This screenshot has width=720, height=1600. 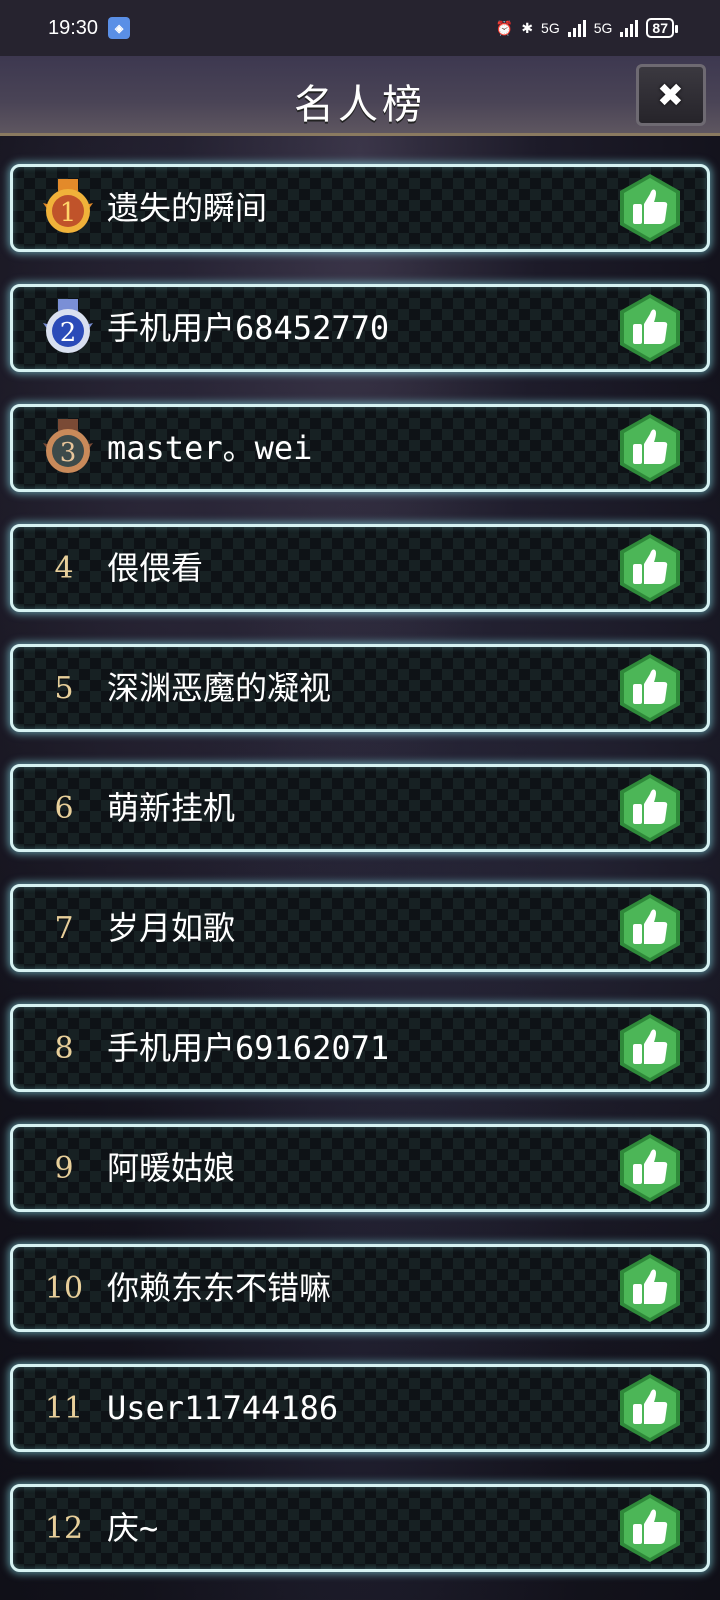 I want to click on player-name: 萌新挂机, so click(x=171, y=808).